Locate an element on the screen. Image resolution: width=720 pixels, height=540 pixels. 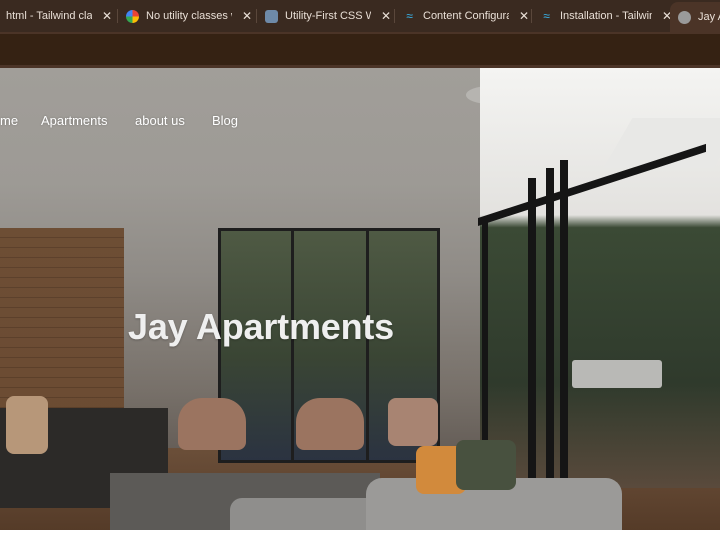
tab-utility-first: Utility-First CSS With ✕ is located at coordinates (328, 16).